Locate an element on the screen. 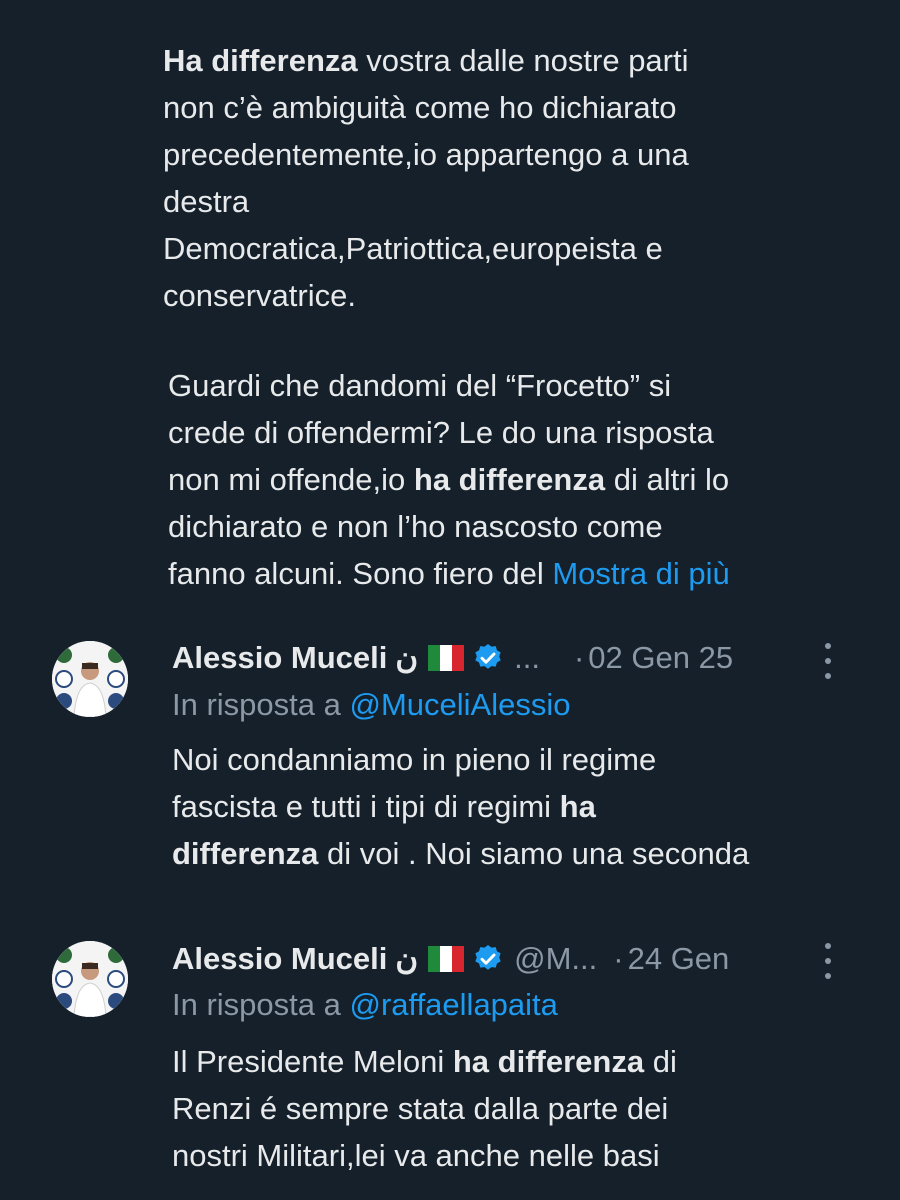 The image size is (900, 1200). reply-line: fascista e tutti i tipi di regimi ha is located at coordinates (460, 806).